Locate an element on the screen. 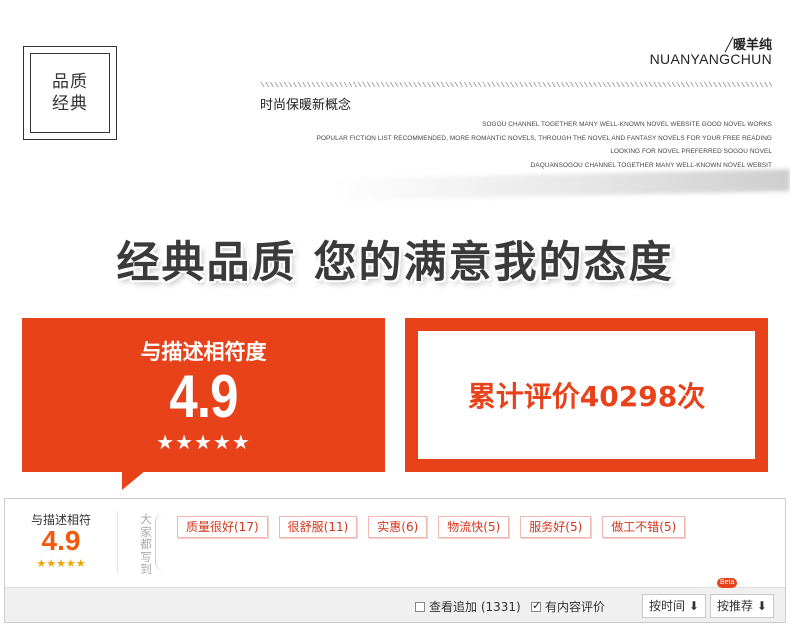 The height and width of the screenshot is (635, 790). review-count-inner: 累计评价40298次 is located at coordinates (586, 395).